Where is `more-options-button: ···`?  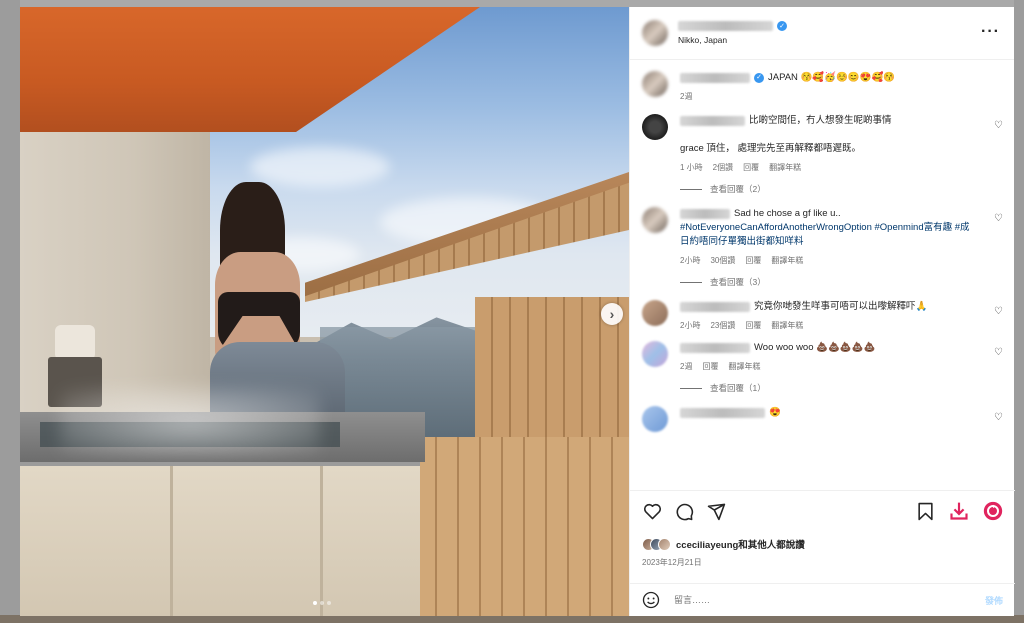 more-options-button: ··· is located at coordinates (990, 32).